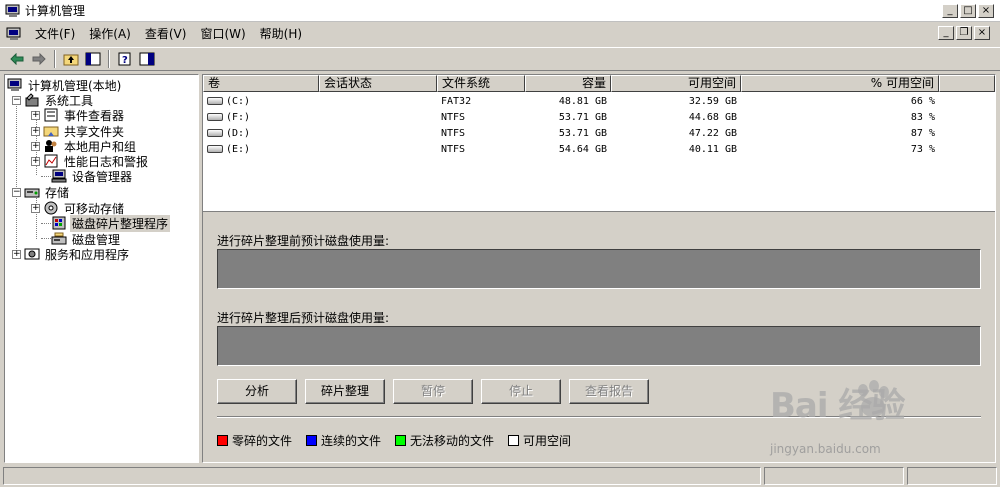  I want to click on capacity-cell: 54.64 GB, so click(582, 149).